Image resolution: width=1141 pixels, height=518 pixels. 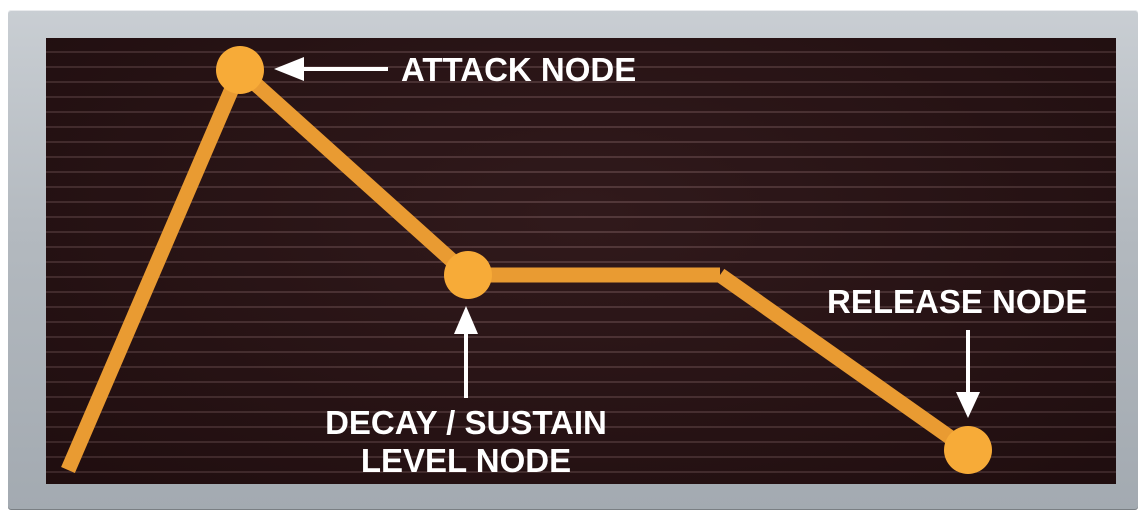 What do you see at coordinates (466, 422) in the screenshot?
I see `decay-sustain-label-line1: DECAY / SUSTAIN` at bounding box center [466, 422].